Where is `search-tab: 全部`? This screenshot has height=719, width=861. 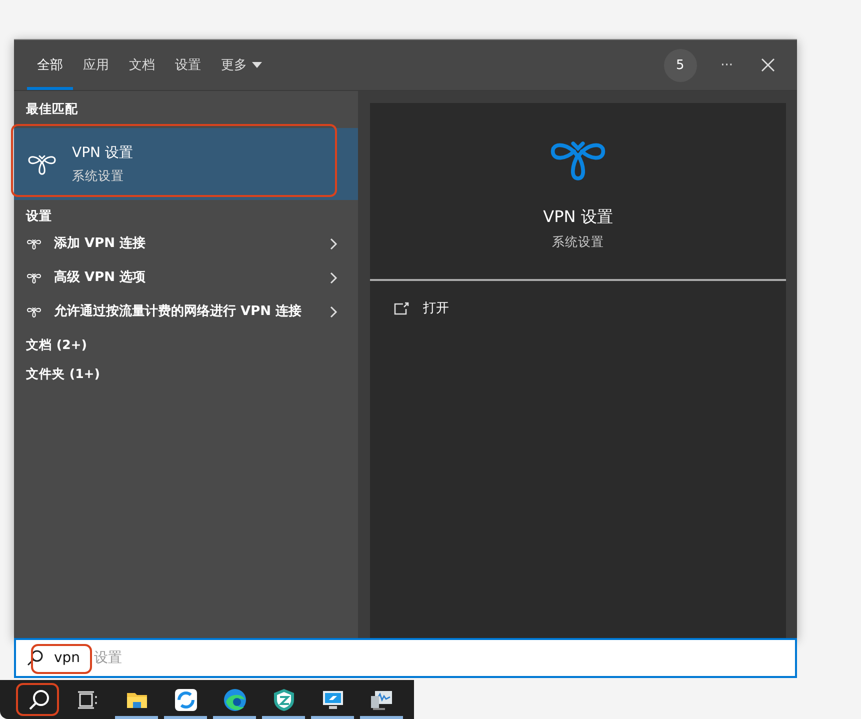 search-tab: 全部 is located at coordinates (50, 65).